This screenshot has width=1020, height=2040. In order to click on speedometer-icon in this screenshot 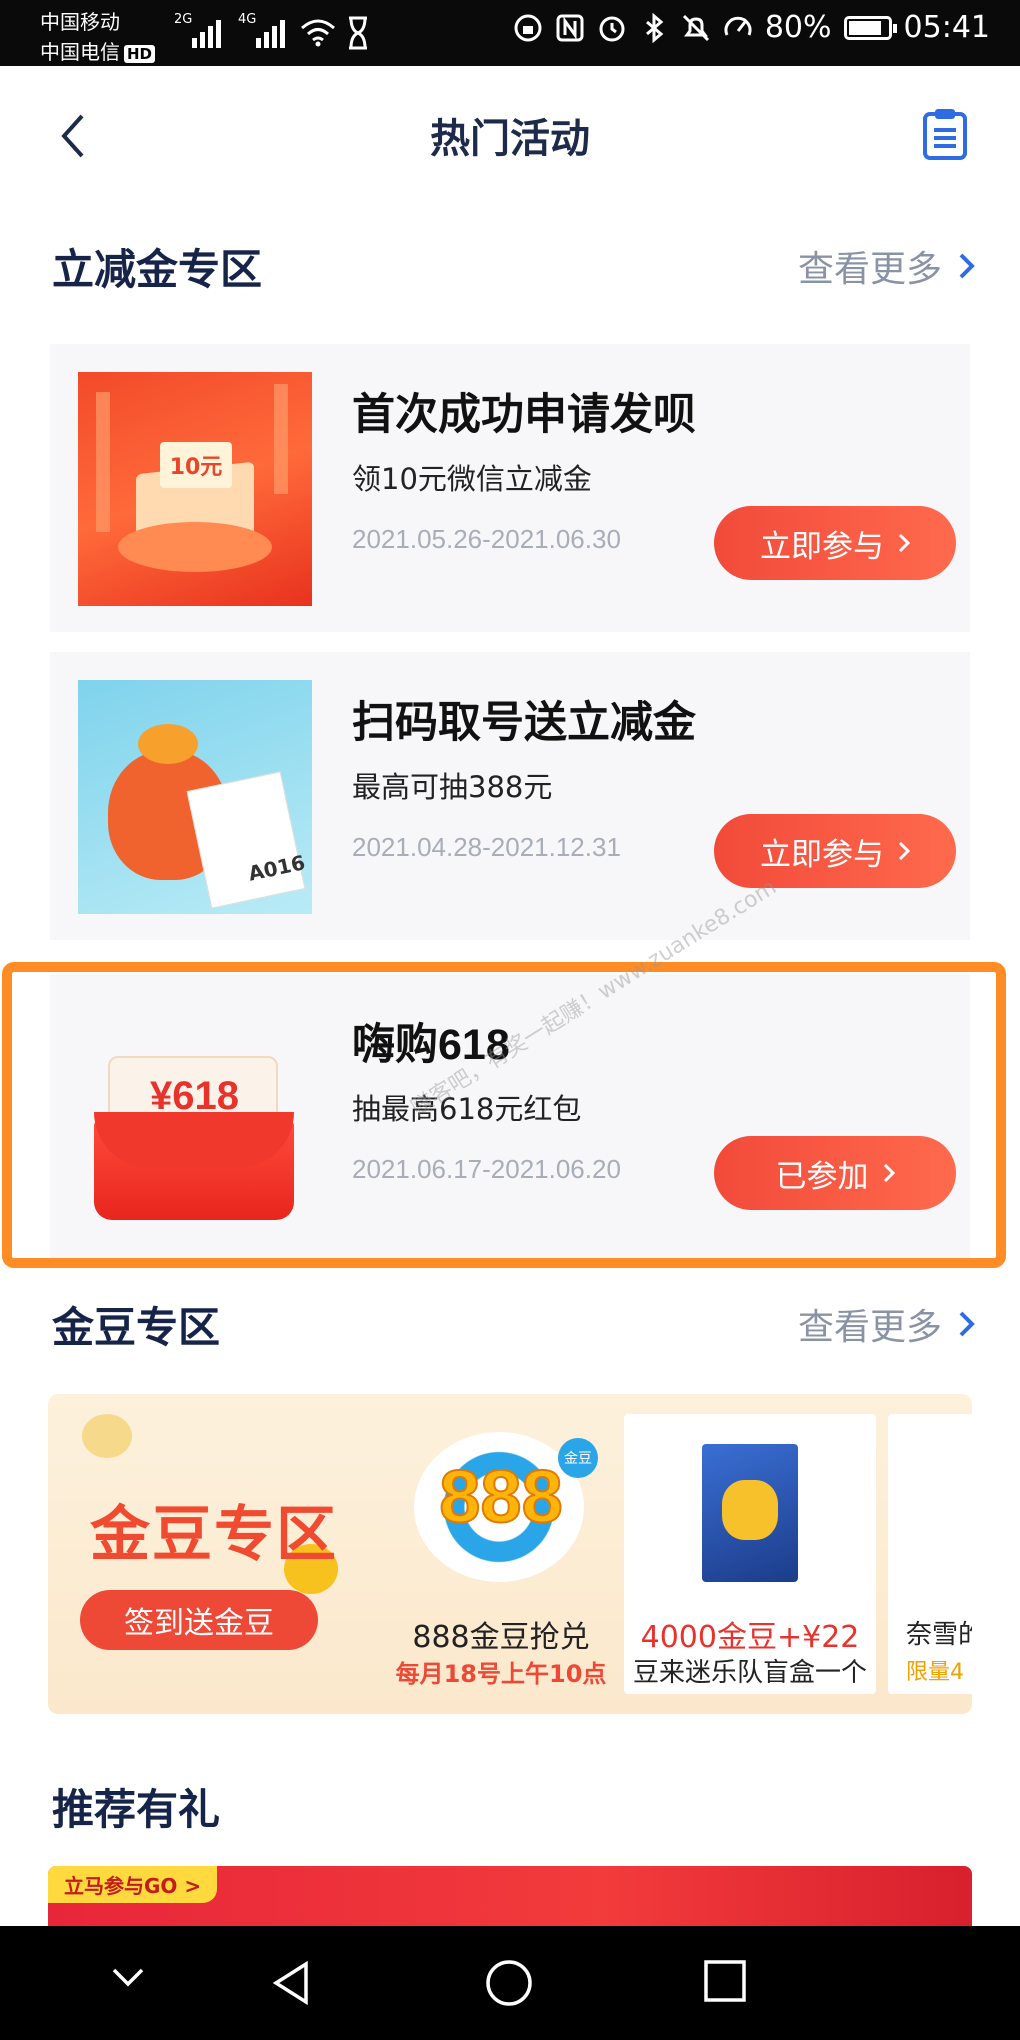, I will do `click(738, 26)`.